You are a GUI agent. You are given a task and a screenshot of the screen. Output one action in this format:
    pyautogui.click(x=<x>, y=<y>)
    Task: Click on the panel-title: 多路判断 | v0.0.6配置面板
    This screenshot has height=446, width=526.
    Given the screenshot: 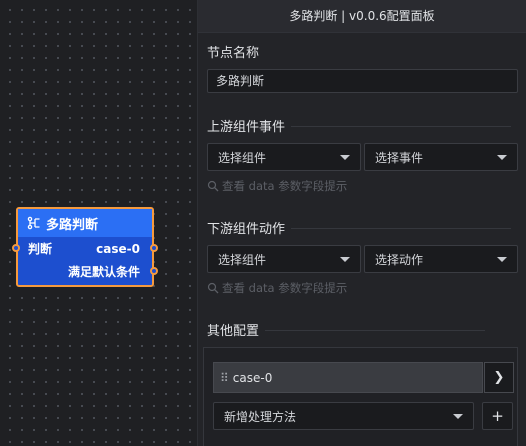 What is the action you would take?
    pyautogui.click(x=362, y=16)
    